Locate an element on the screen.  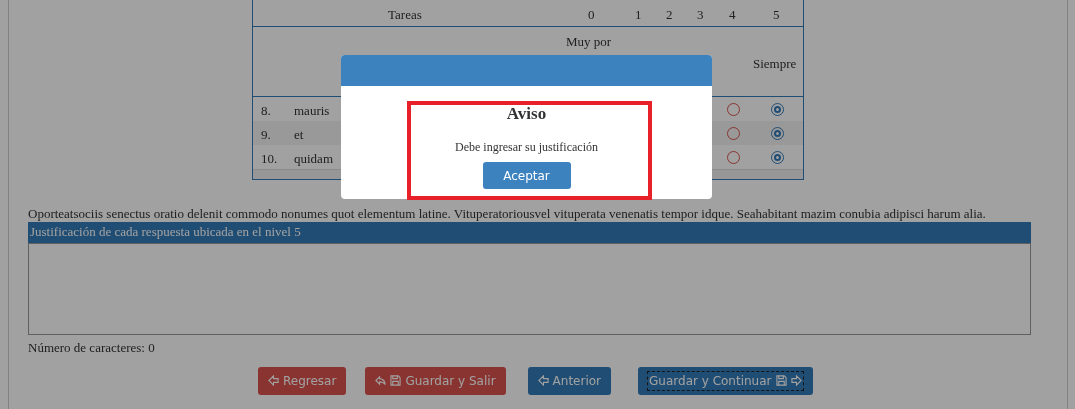
task-text: quidam is located at coordinates (313, 159).